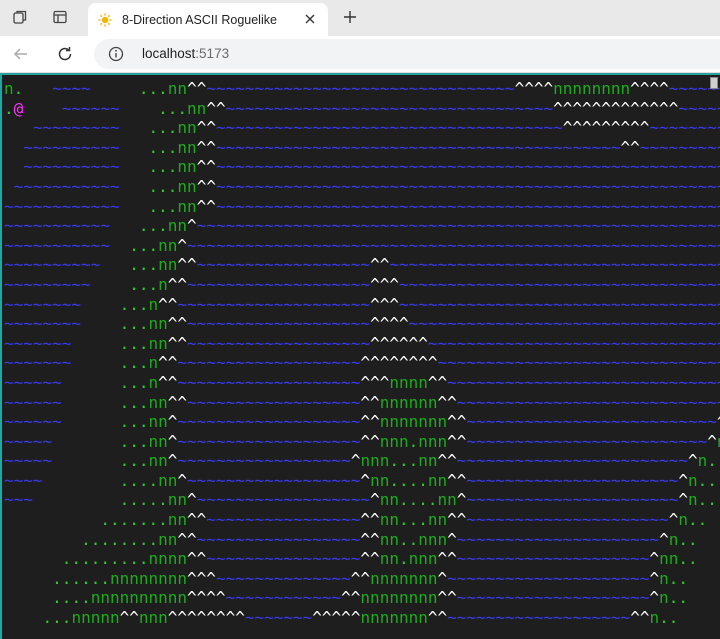  I want to click on map-cell: ^^^^^, so click(336, 618).